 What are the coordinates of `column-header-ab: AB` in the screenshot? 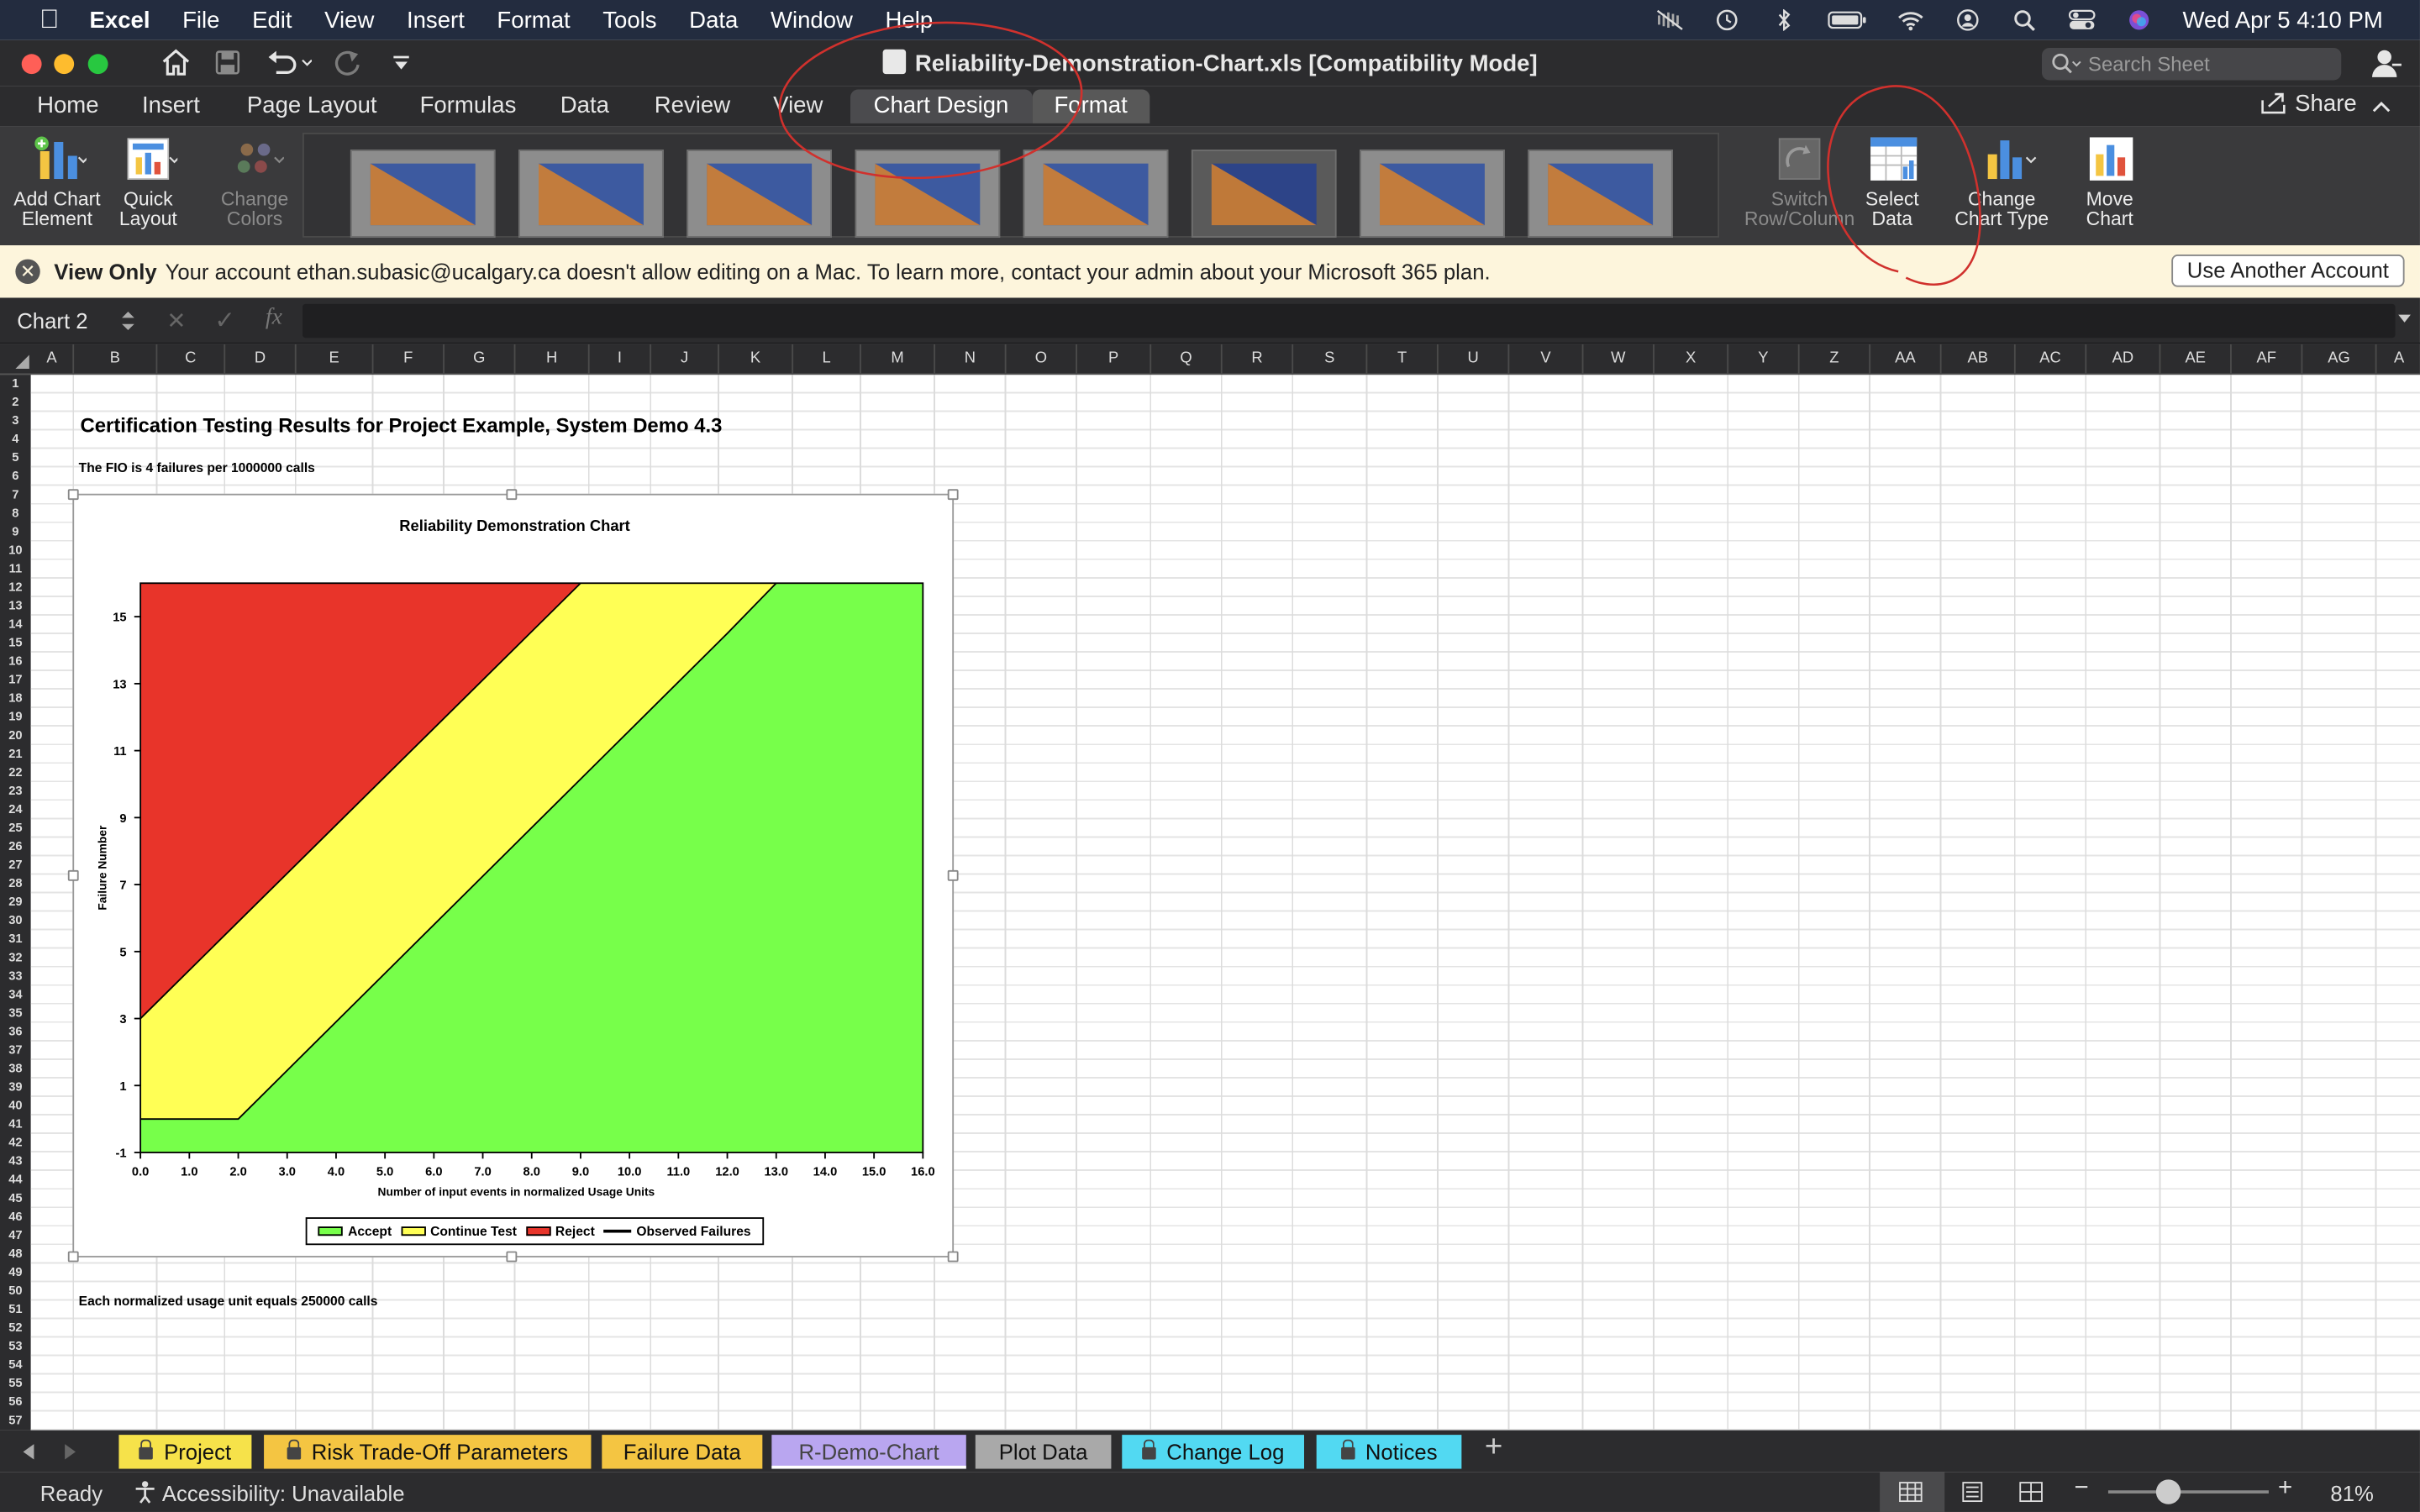 It's located at (1979, 359).